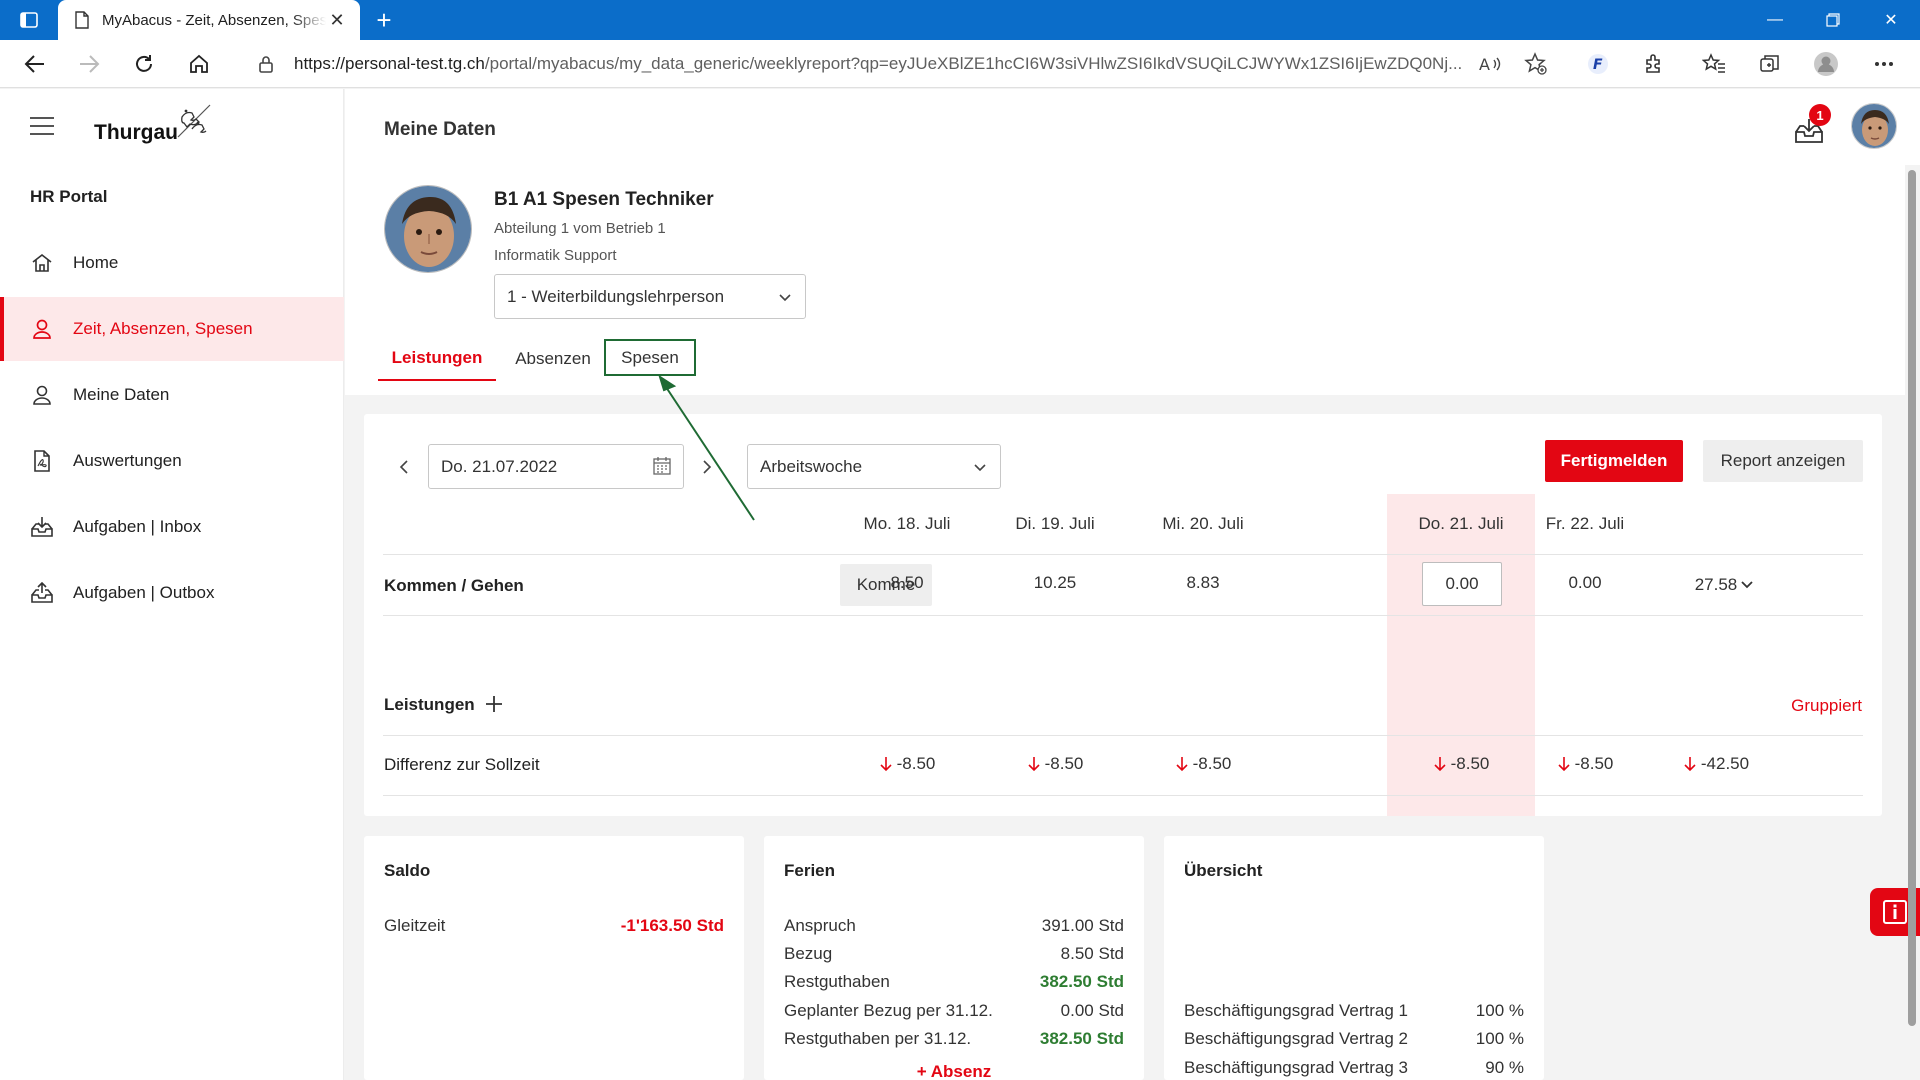 Image resolution: width=1920 pixels, height=1080 pixels. Describe the element at coordinates (1895, 912) in the screenshot. I see `info-icon` at that location.